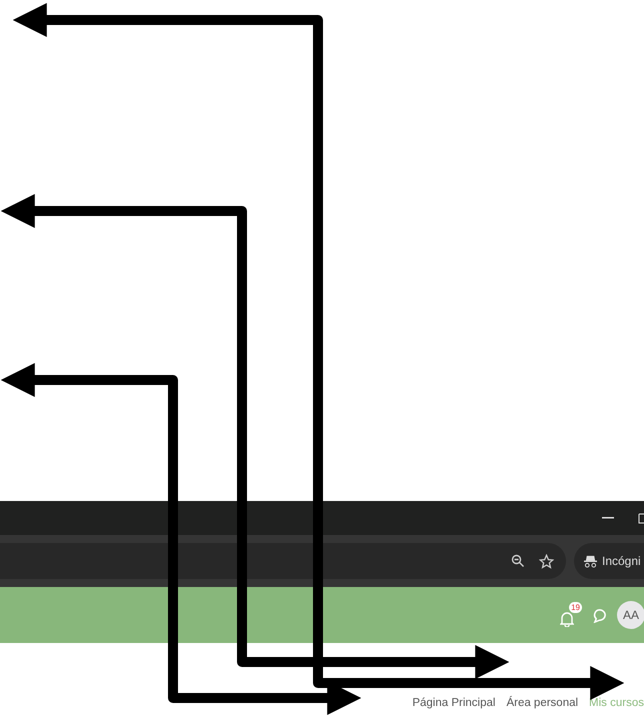 Image resolution: width=644 pixels, height=717 pixels. Describe the element at coordinates (641, 518) in the screenshot. I see `restore-icon` at that location.